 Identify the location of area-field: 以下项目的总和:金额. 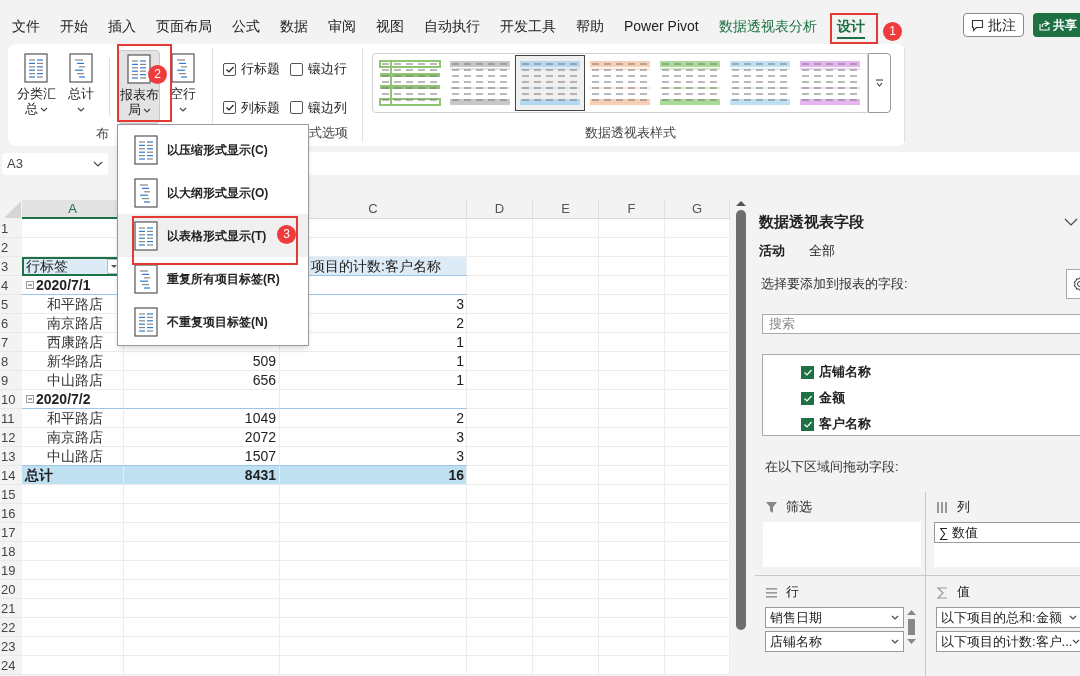
(1008, 617).